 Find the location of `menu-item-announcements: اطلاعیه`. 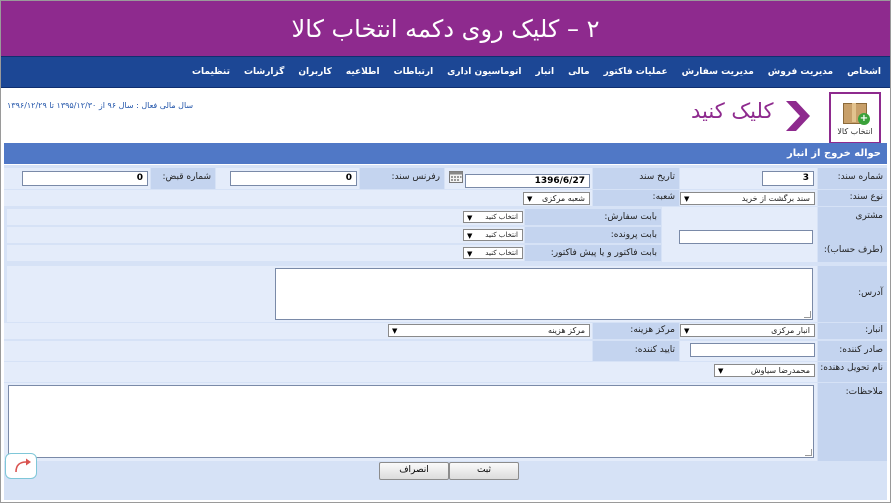

menu-item-announcements: اطلاعیه is located at coordinates (363, 72).